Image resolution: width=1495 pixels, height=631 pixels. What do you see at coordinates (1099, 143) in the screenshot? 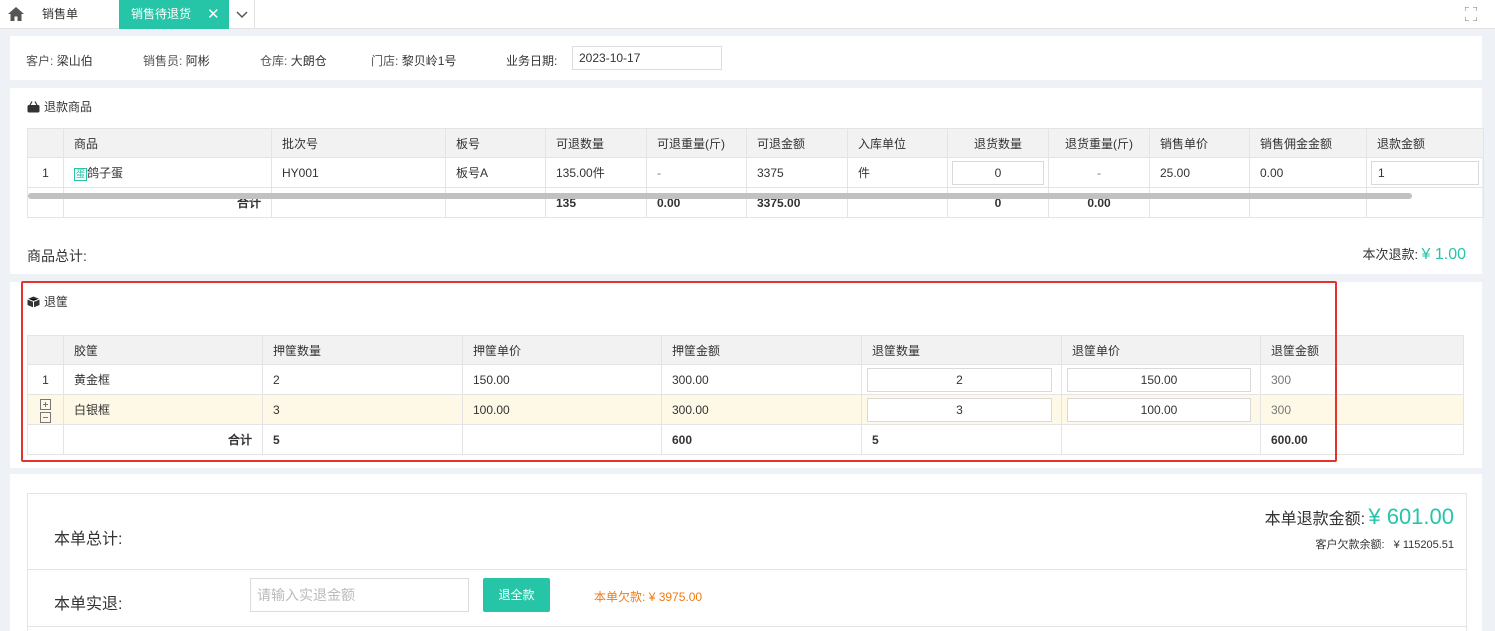
I see `col-header: 退货重量(斤)` at bounding box center [1099, 143].